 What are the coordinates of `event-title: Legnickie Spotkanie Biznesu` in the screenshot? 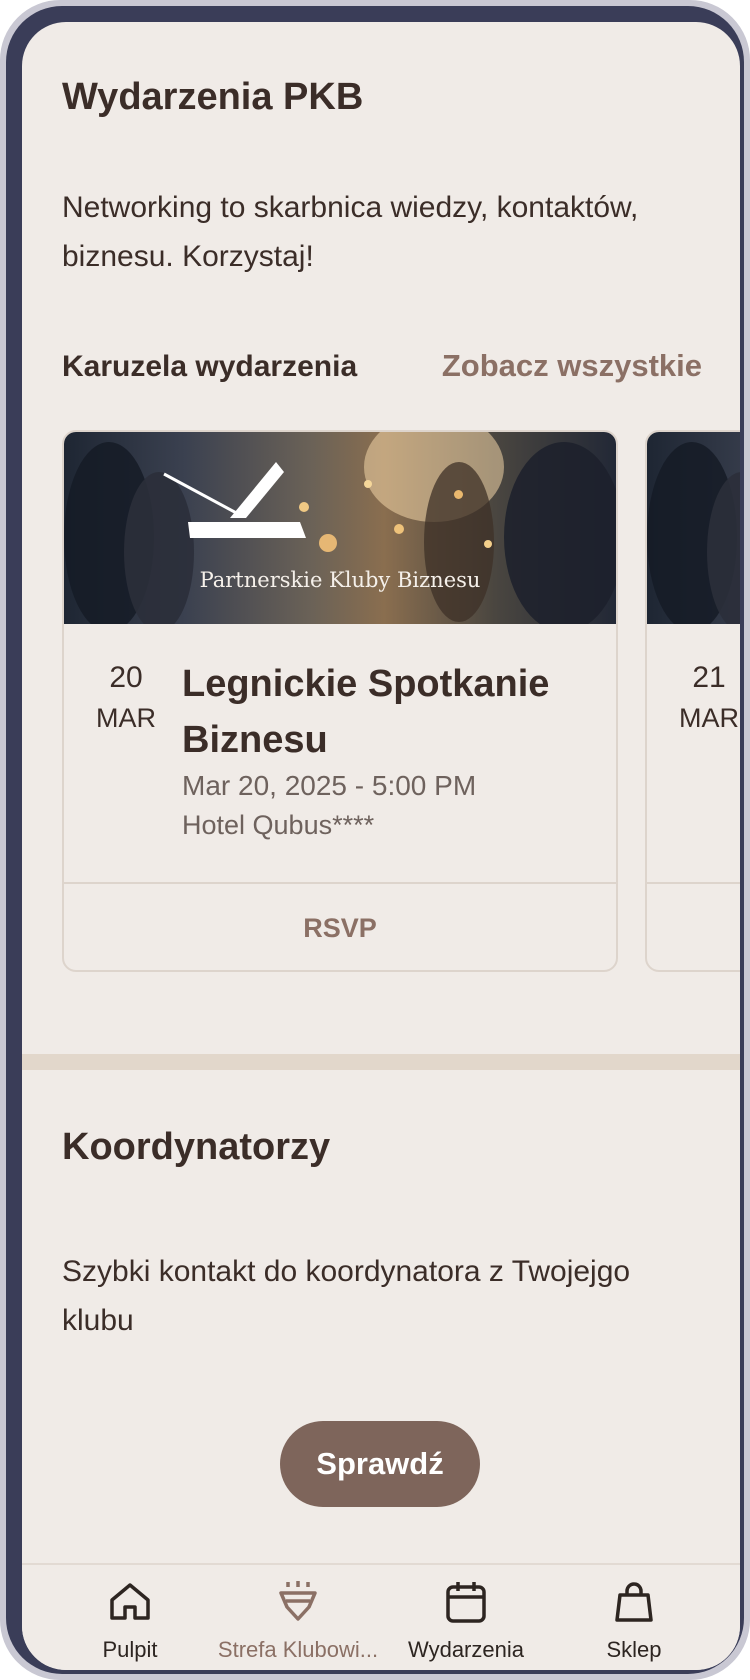 It's located at (366, 712).